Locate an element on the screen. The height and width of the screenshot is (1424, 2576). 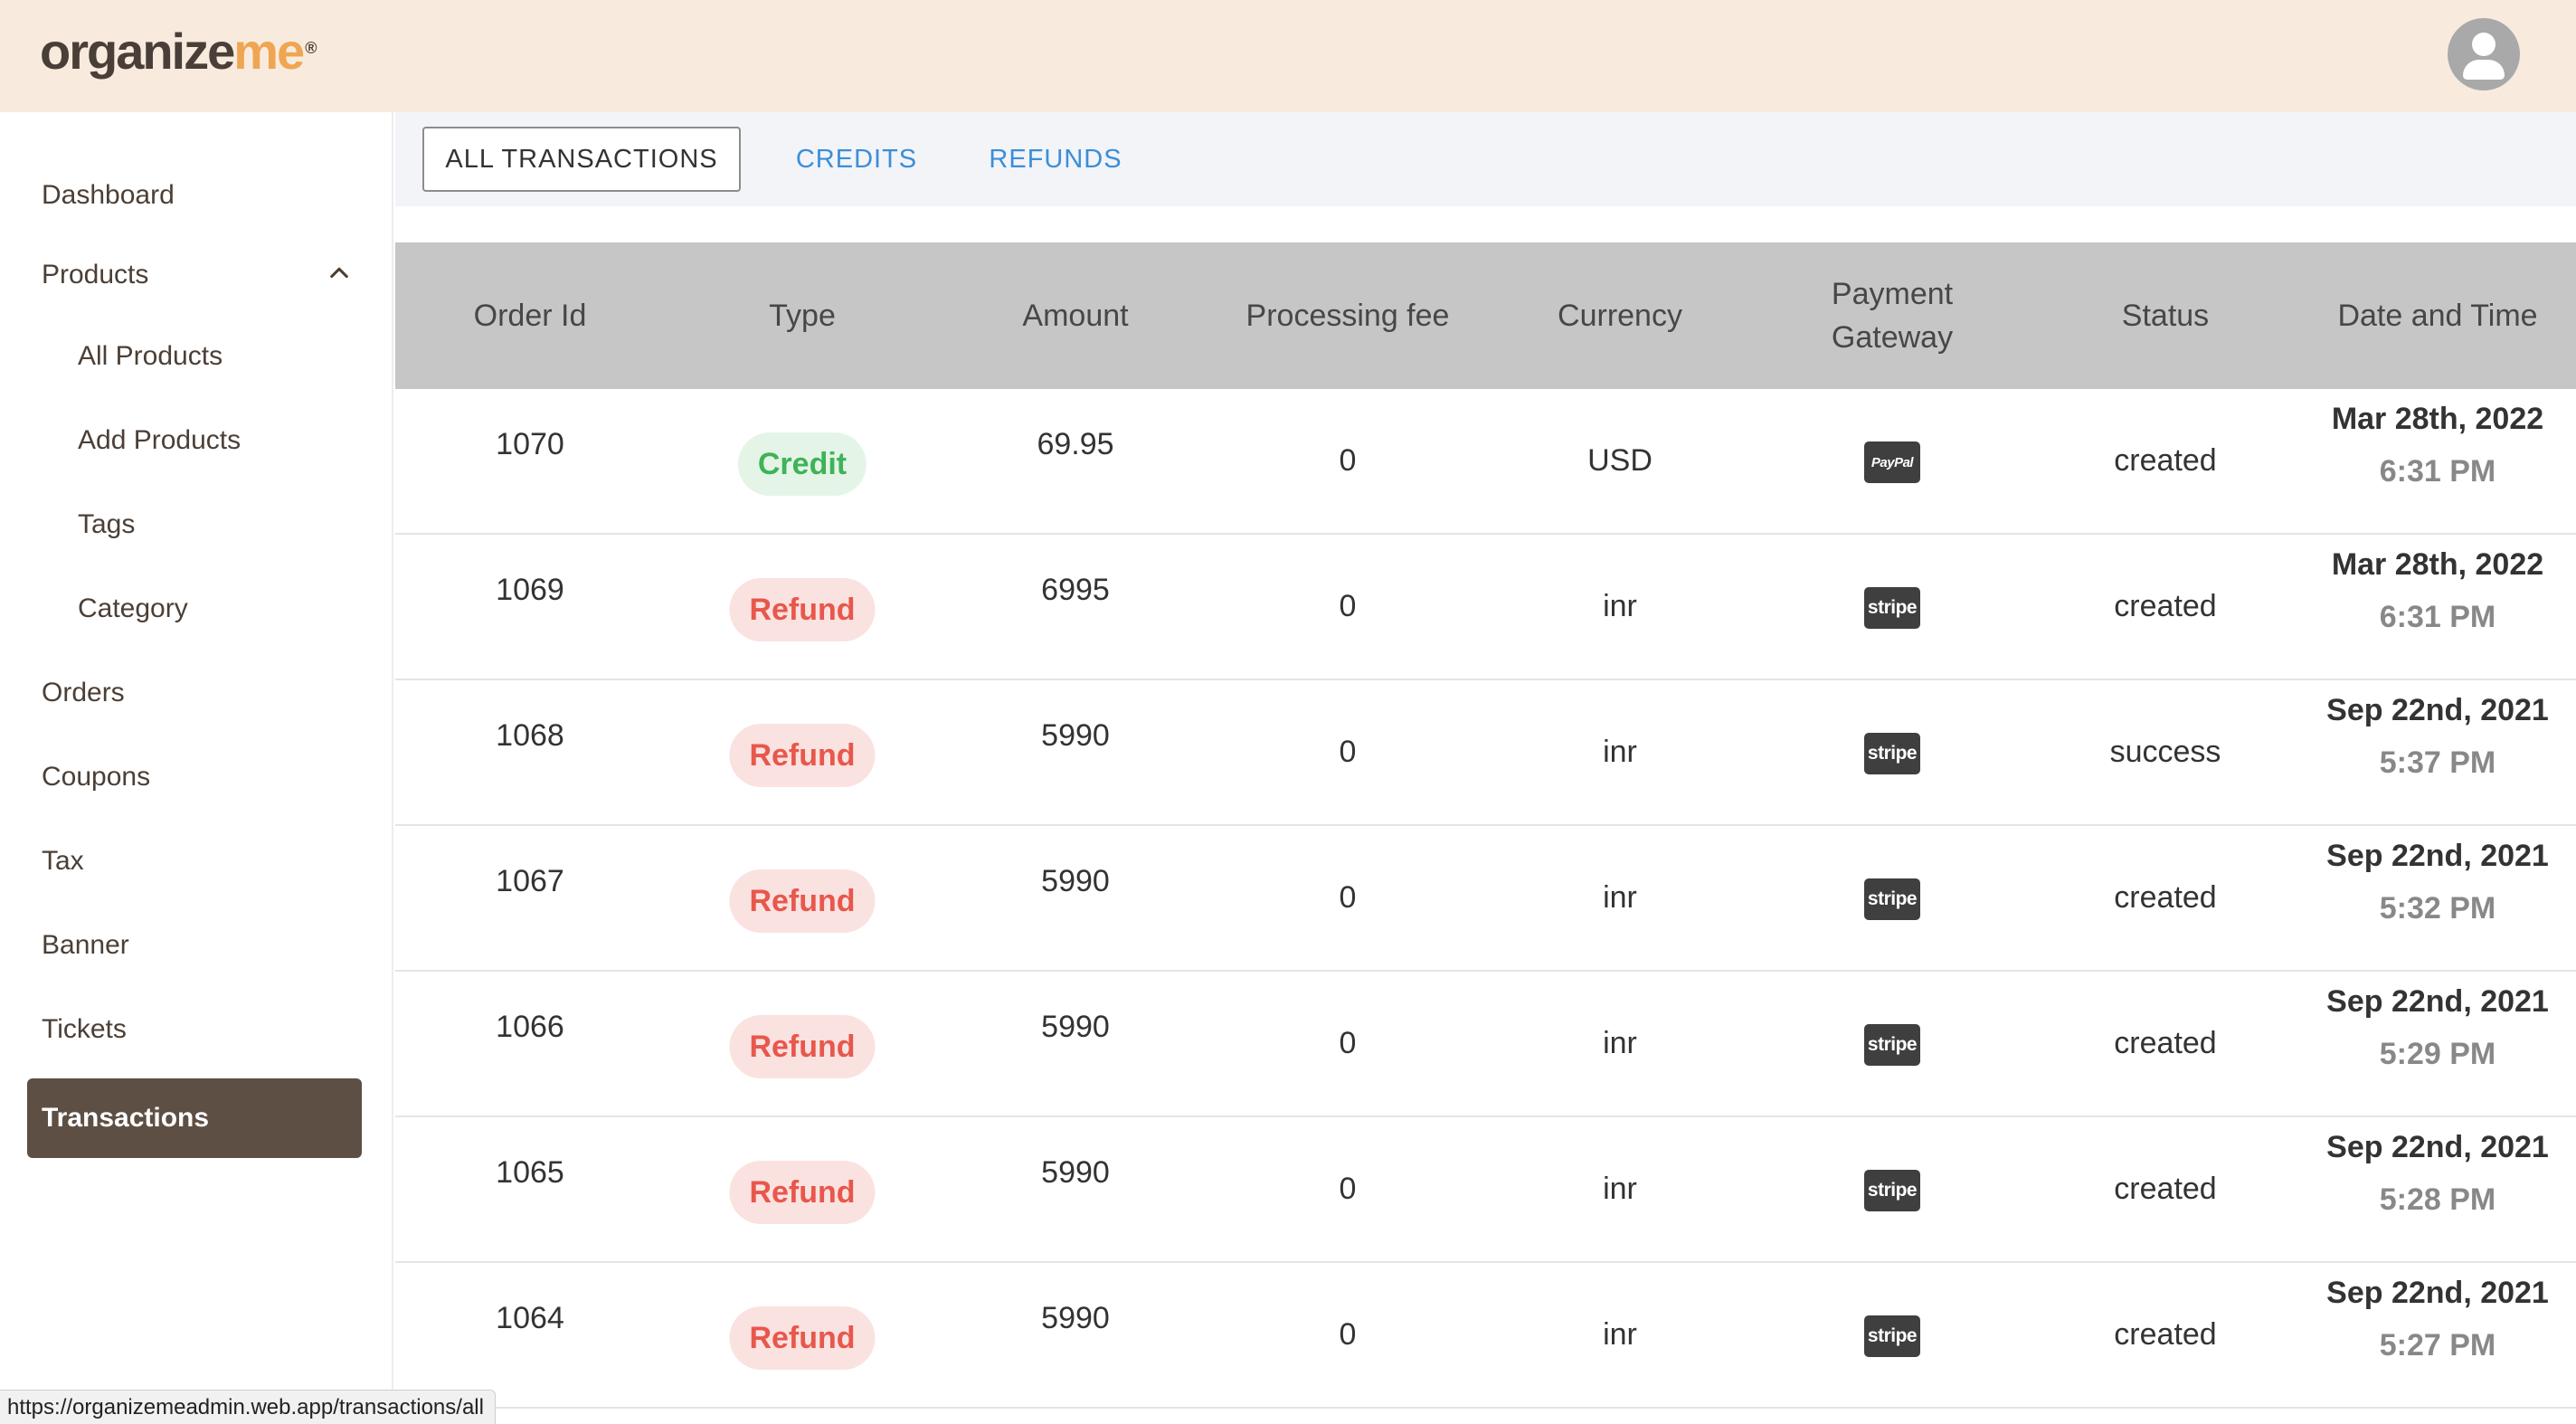
column-header-type: Type is located at coordinates (802, 315).